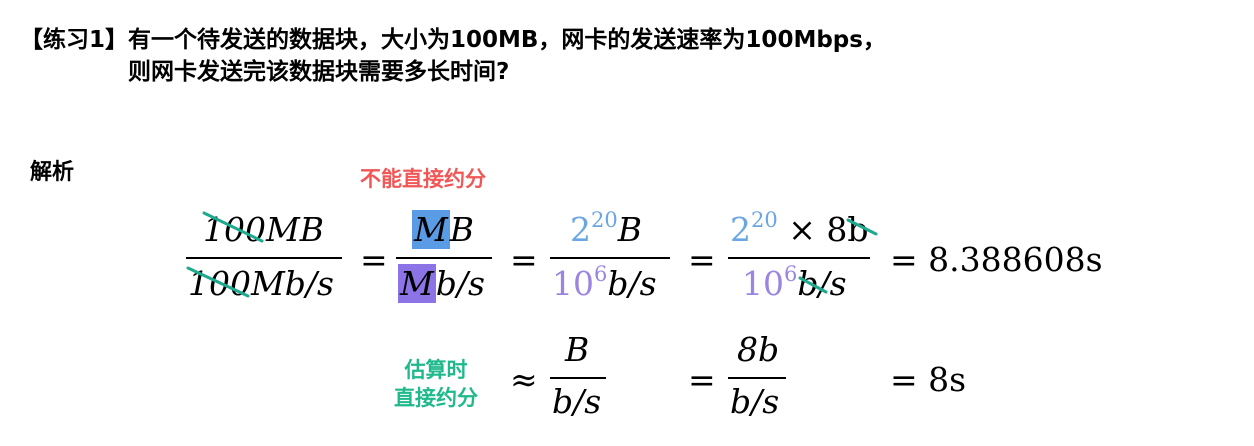  Describe the element at coordinates (755, 401) in the screenshot. I see `eq2-f2-denominator: b/s` at that location.